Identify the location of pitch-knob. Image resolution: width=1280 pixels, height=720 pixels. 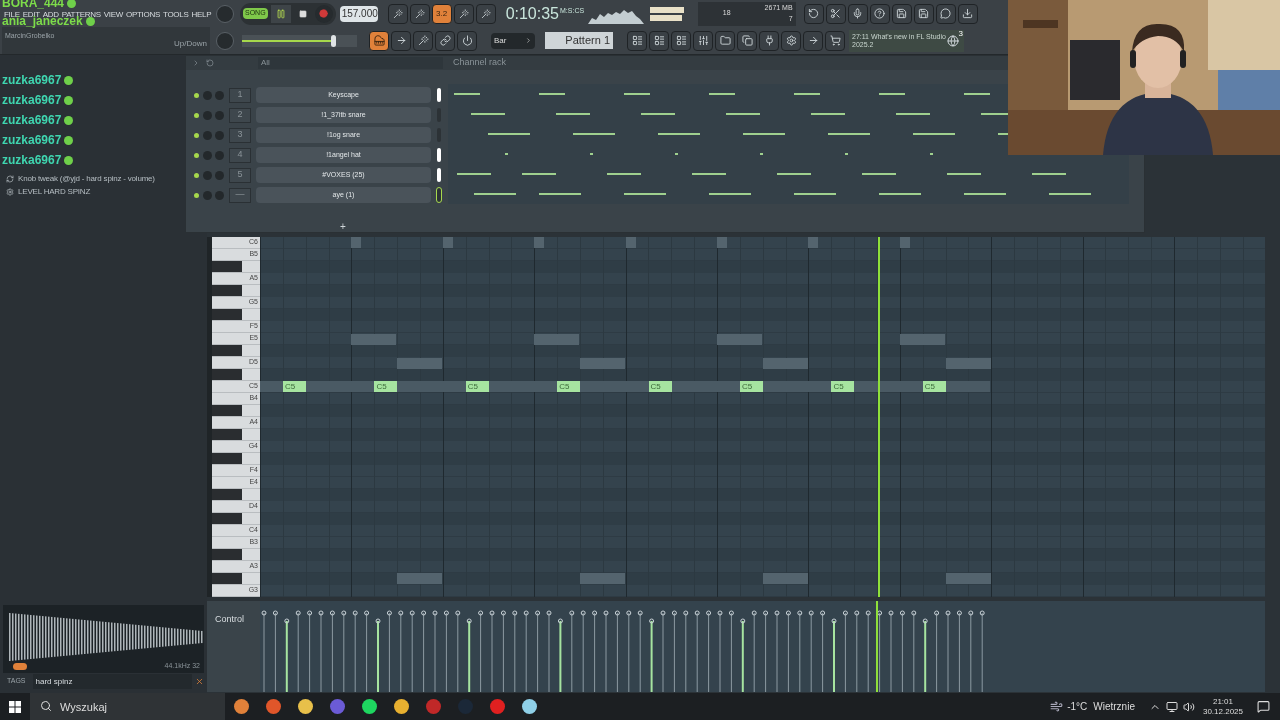
(225, 40).